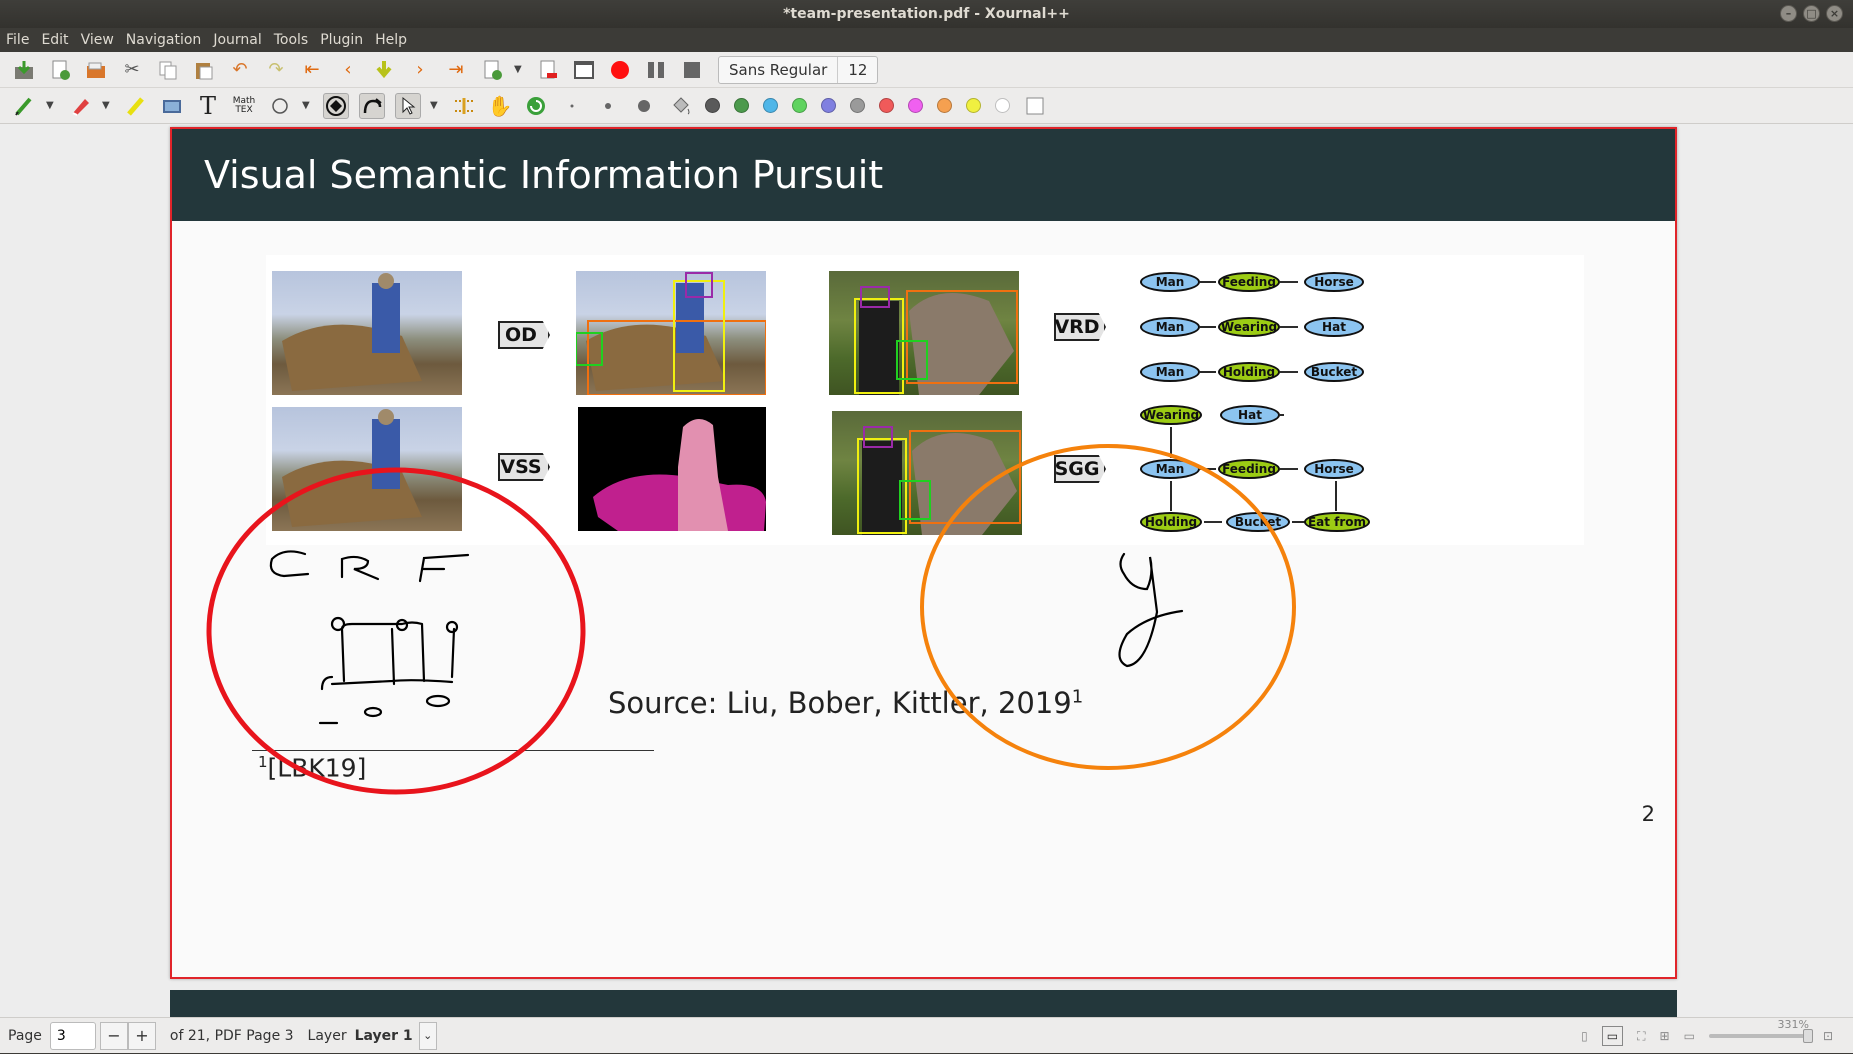  What do you see at coordinates (492, 70) in the screenshot?
I see `insert-page-icon` at bounding box center [492, 70].